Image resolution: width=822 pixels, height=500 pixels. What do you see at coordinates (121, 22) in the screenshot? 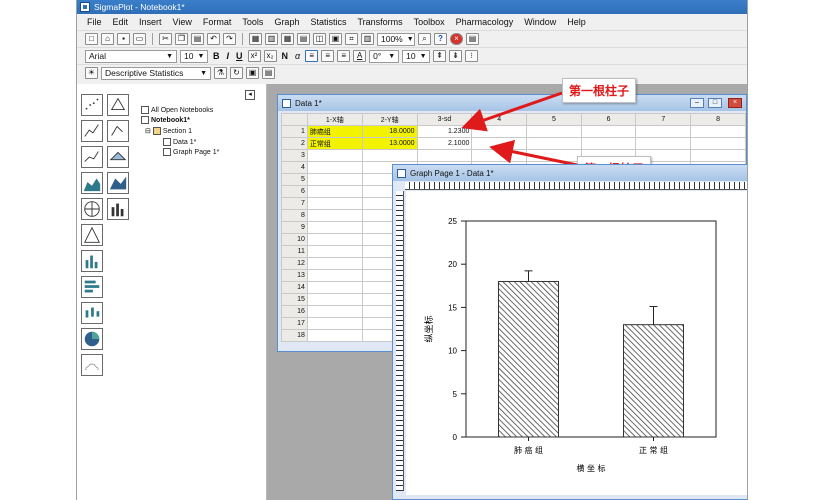
I see `menu-edit: Edit` at bounding box center [121, 22].